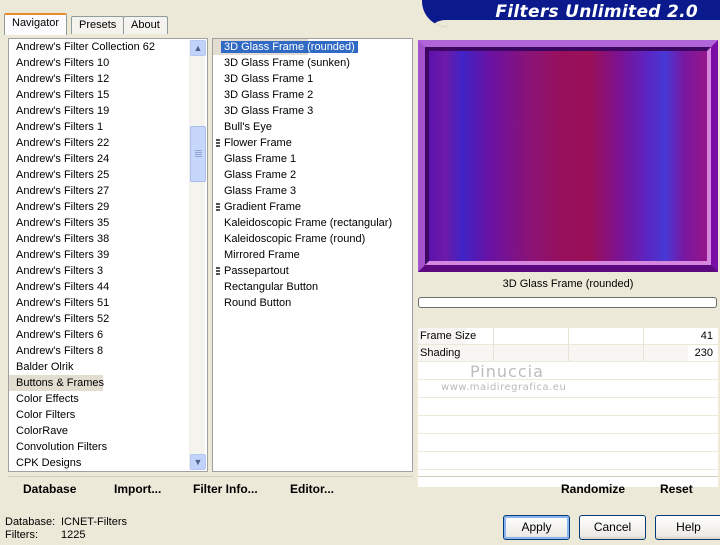 Image resolution: width=720 pixels, height=545 pixels. Describe the element at coordinates (676, 489) in the screenshot. I see `reset-button: Reset` at that location.